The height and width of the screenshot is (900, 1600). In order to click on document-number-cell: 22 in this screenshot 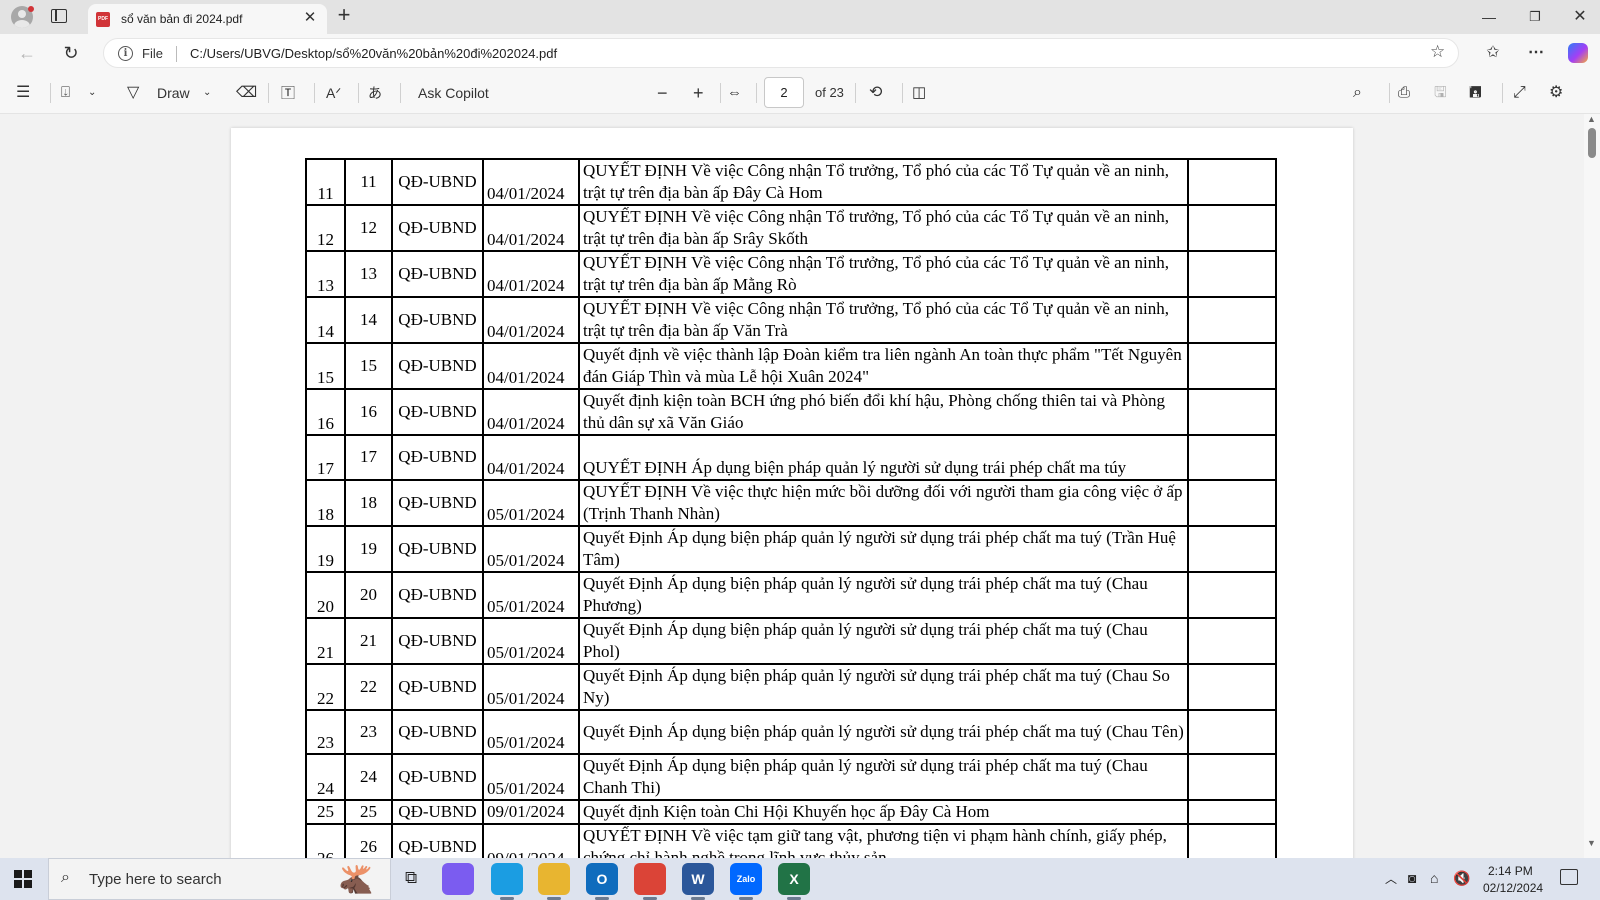, I will do `click(368, 686)`.